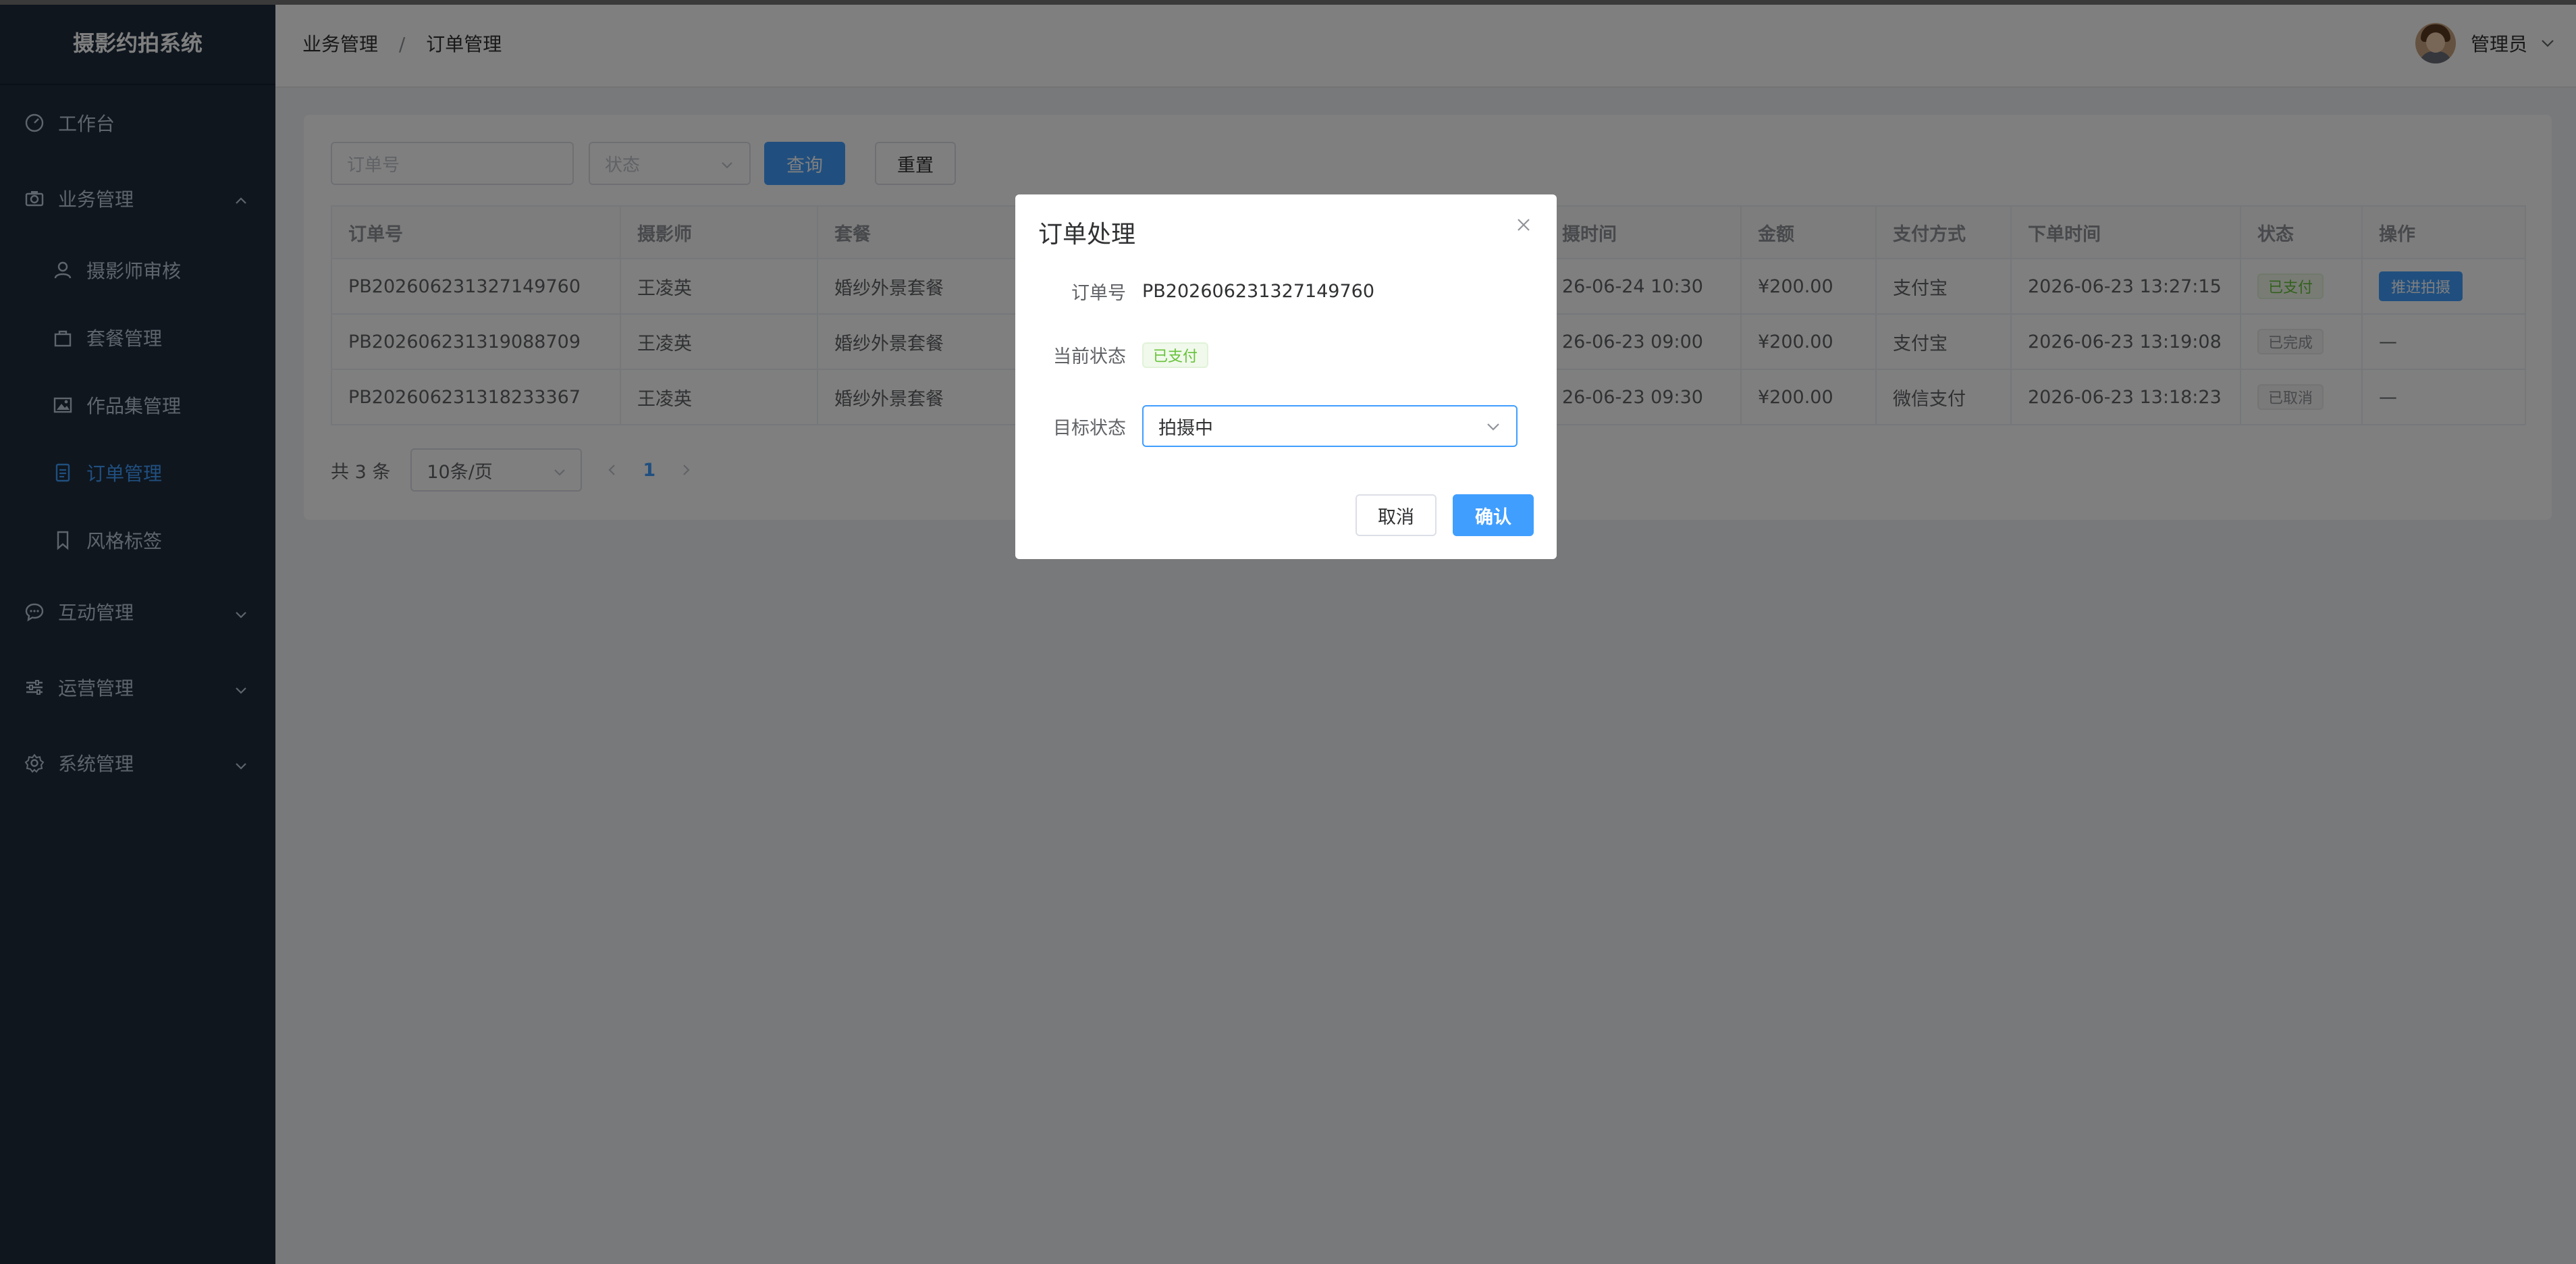 Image resolution: width=2576 pixels, height=1264 pixels. Describe the element at coordinates (1089, 356) in the screenshot. I see `current-status-label: 当前状态` at that location.